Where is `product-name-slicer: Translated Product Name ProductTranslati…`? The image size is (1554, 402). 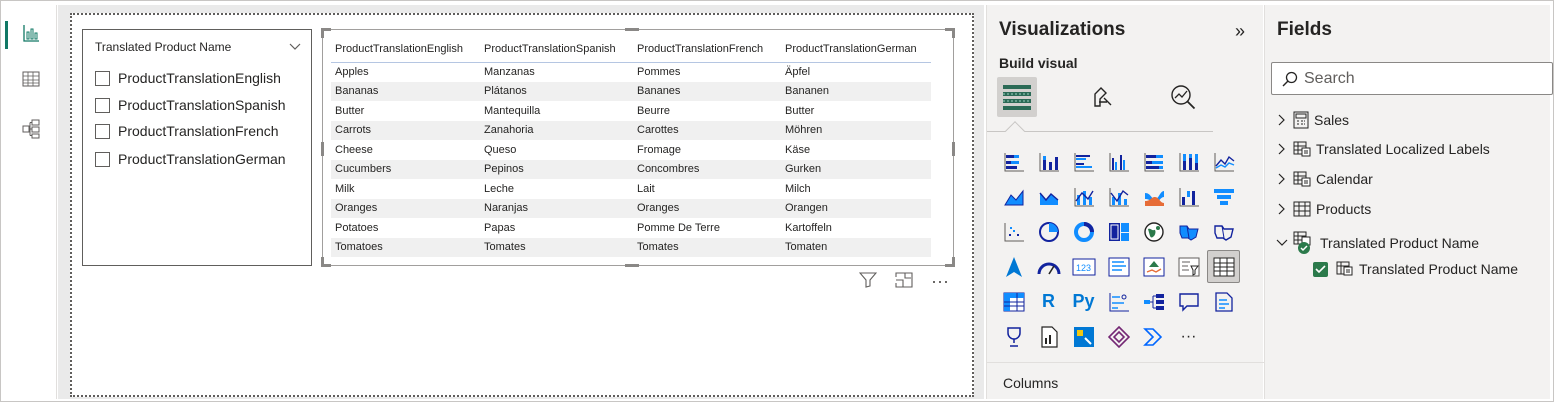 product-name-slicer: Translated Product Name ProductTranslati… is located at coordinates (197, 147).